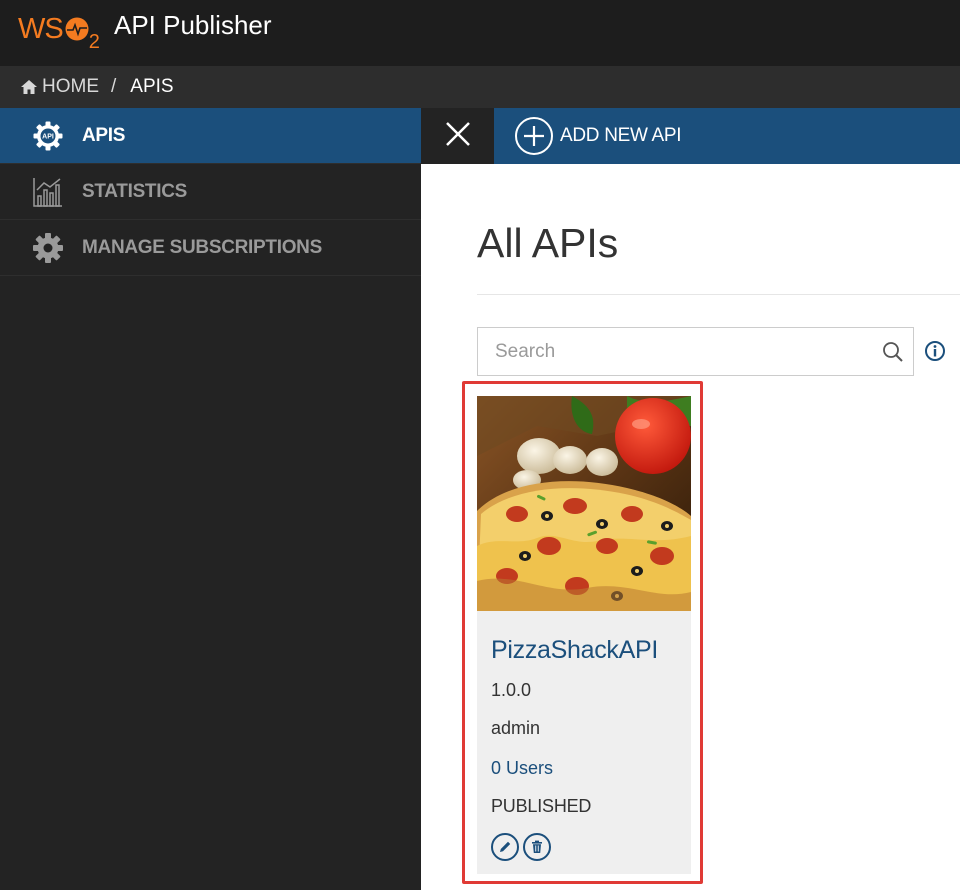 This screenshot has height=890, width=960. What do you see at coordinates (480, 33) in the screenshot?
I see `top-bar: WS 2 API Publisher` at bounding box center [480, 33].